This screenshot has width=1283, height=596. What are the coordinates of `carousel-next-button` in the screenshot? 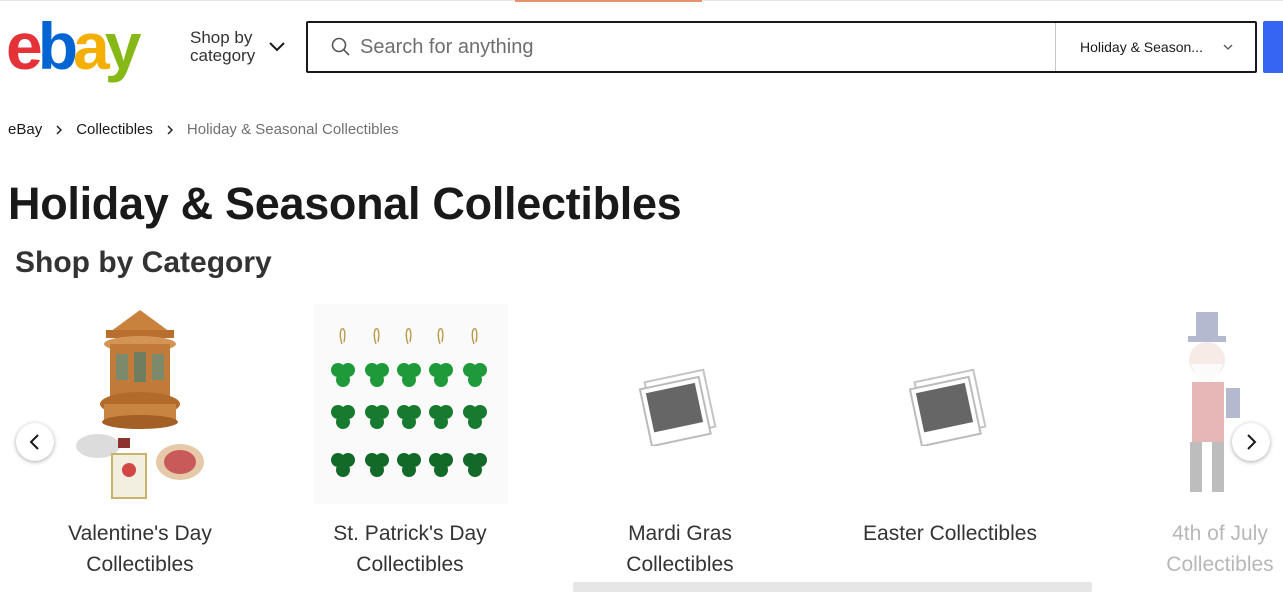 It's located at (1251, 442).